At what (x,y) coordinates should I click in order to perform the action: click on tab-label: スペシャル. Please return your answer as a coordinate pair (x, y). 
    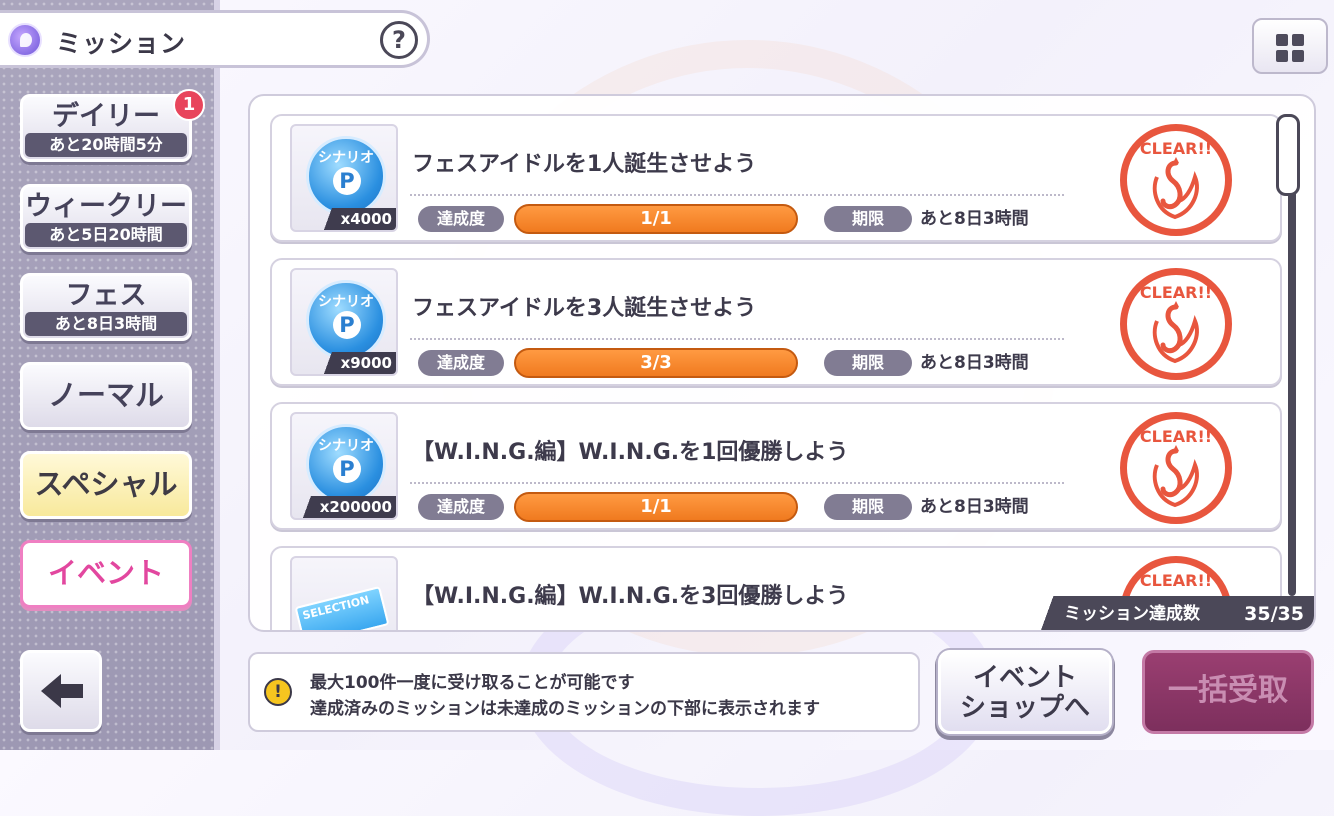
    Looking at the image, I should click on (106, 484).